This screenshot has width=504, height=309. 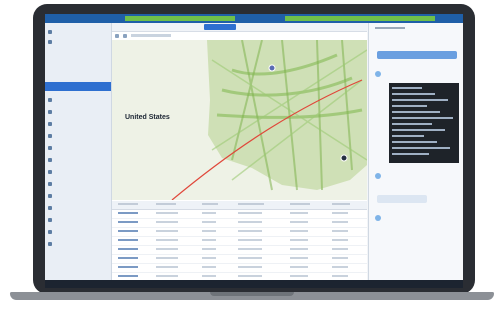 I want to click on map-region-title: United States, so click(x=147, y=117).